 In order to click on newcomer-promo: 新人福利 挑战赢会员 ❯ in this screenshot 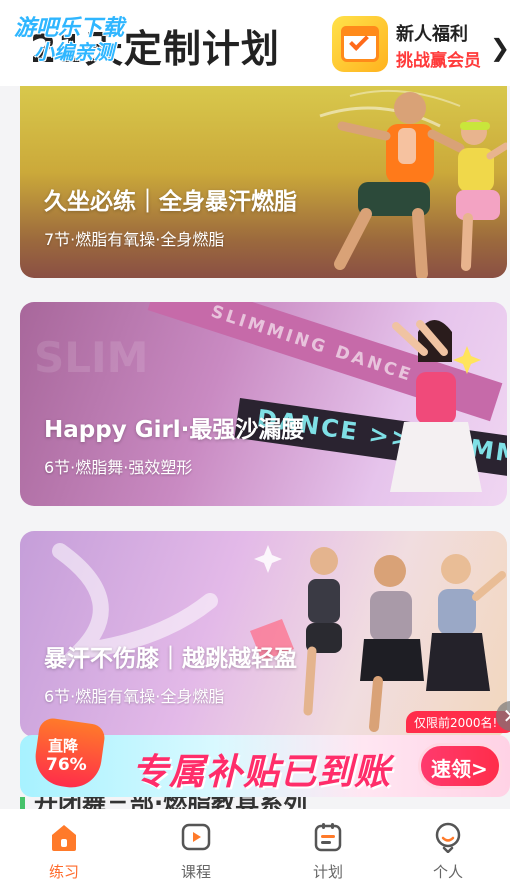, I will do `click(420, 45)`.